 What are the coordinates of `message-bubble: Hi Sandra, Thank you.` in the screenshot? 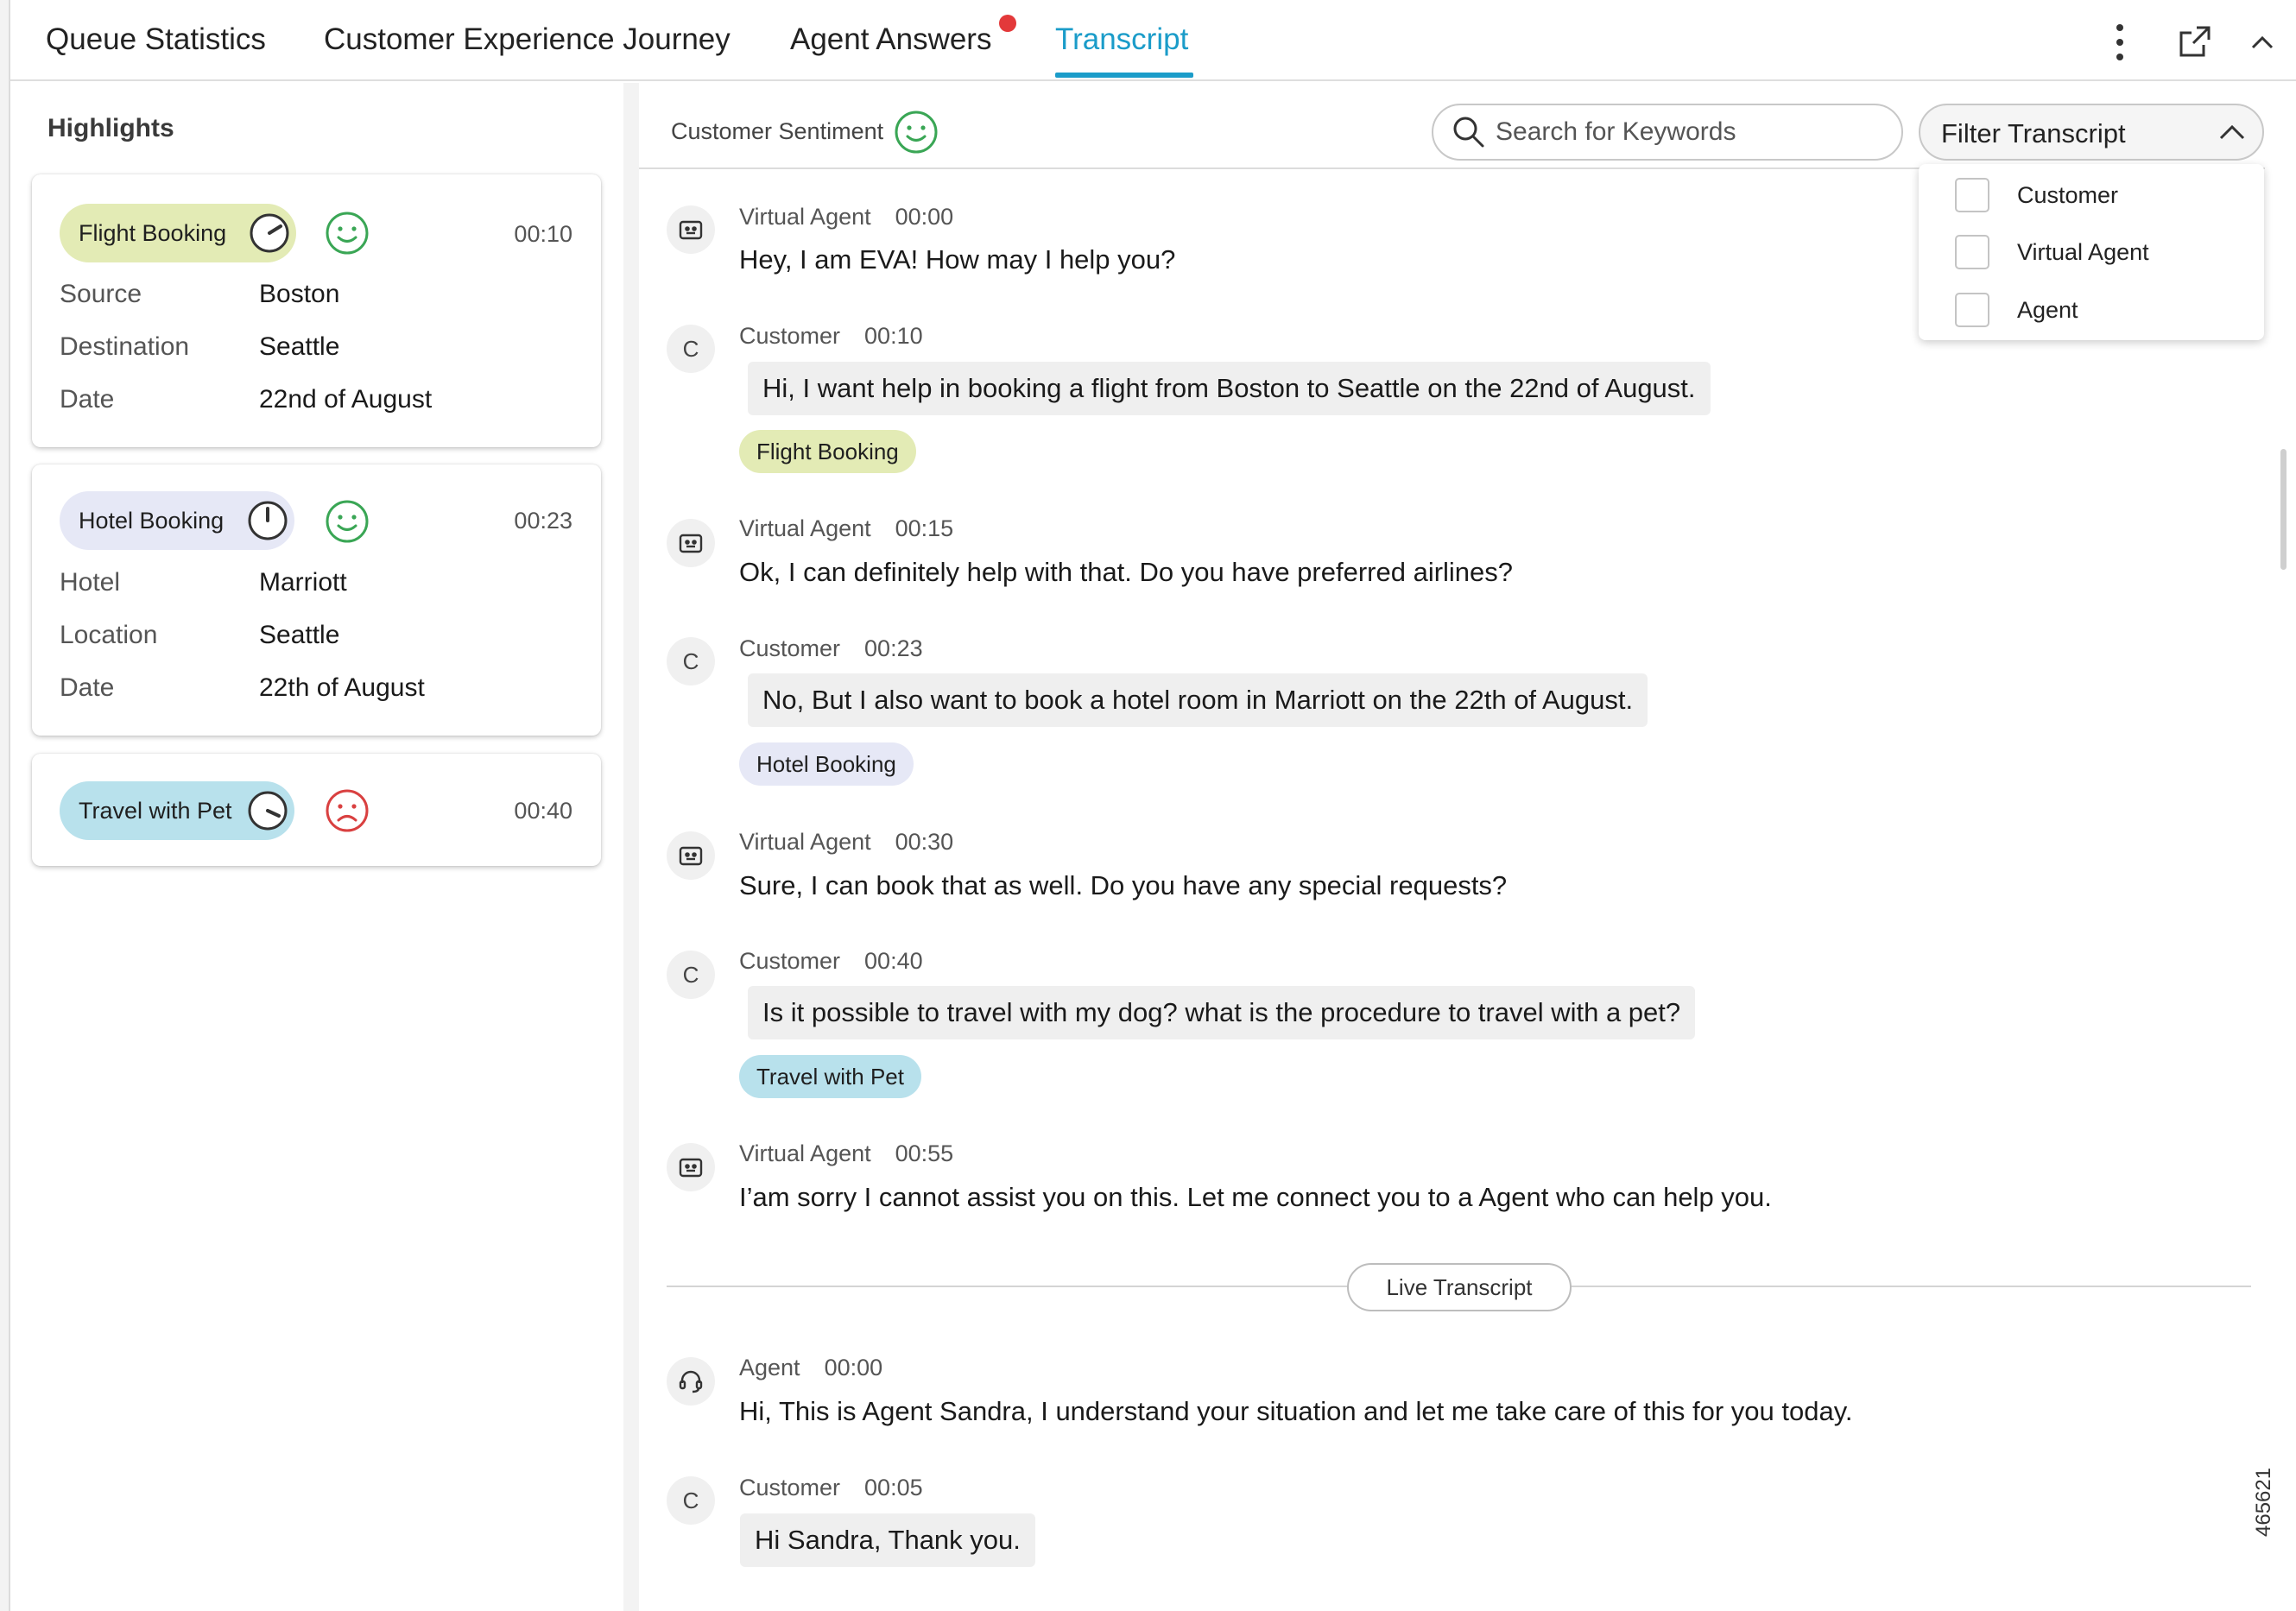 It's located at (887, 1540).